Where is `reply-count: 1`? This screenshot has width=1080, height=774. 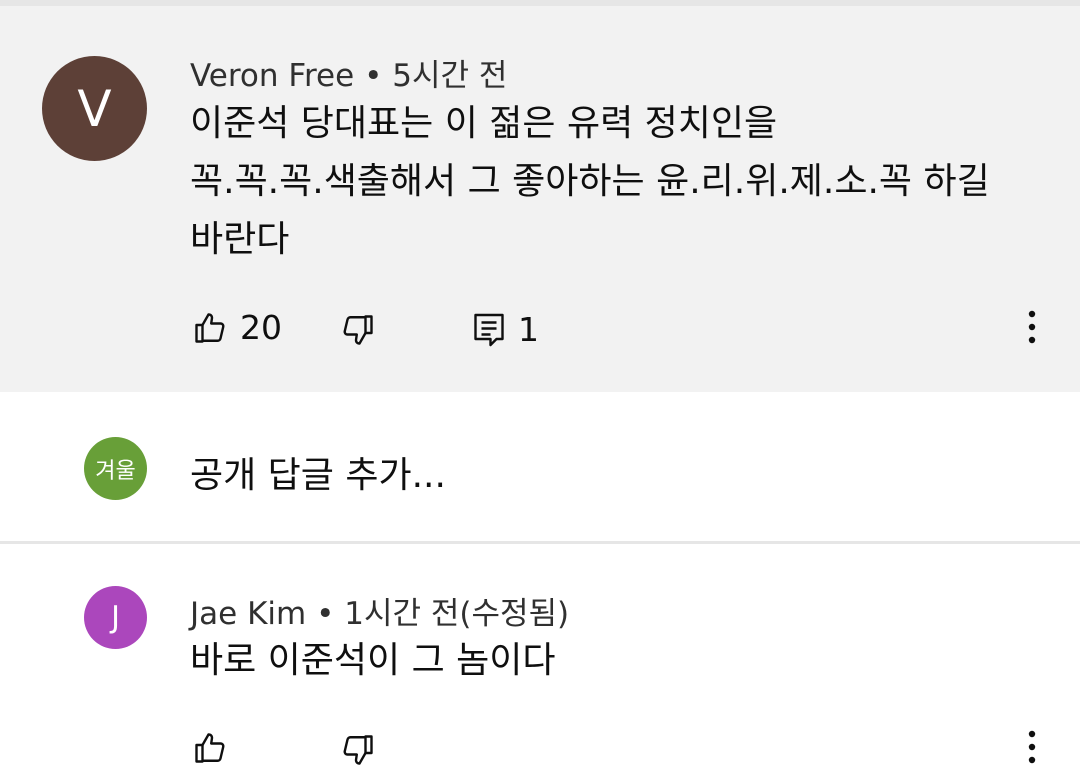 reply-count: 1 is located at coordinates (528, 329).